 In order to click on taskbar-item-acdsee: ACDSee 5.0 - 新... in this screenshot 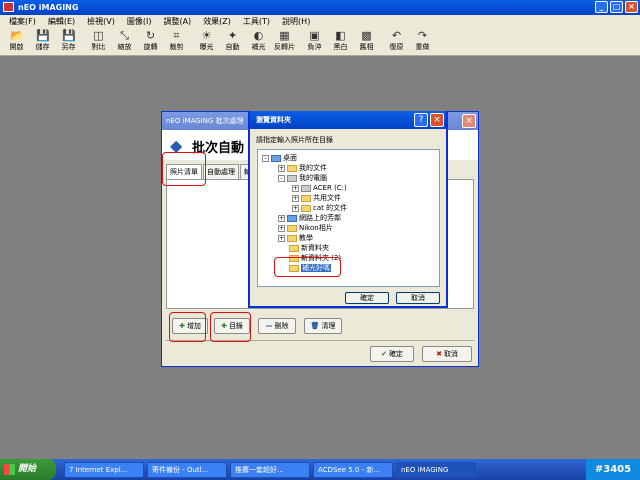, I will do `click(353, 469)`.